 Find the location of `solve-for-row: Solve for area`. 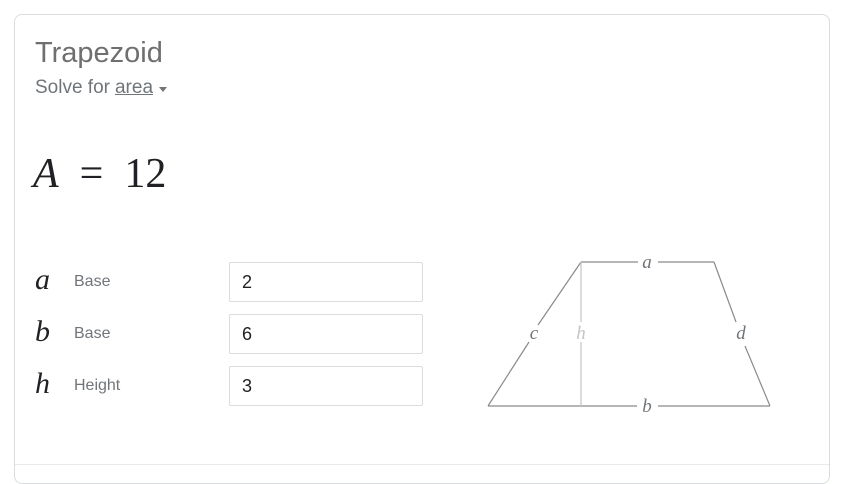

solve-for-row: Solve for area is located at coordinates (101, 88).